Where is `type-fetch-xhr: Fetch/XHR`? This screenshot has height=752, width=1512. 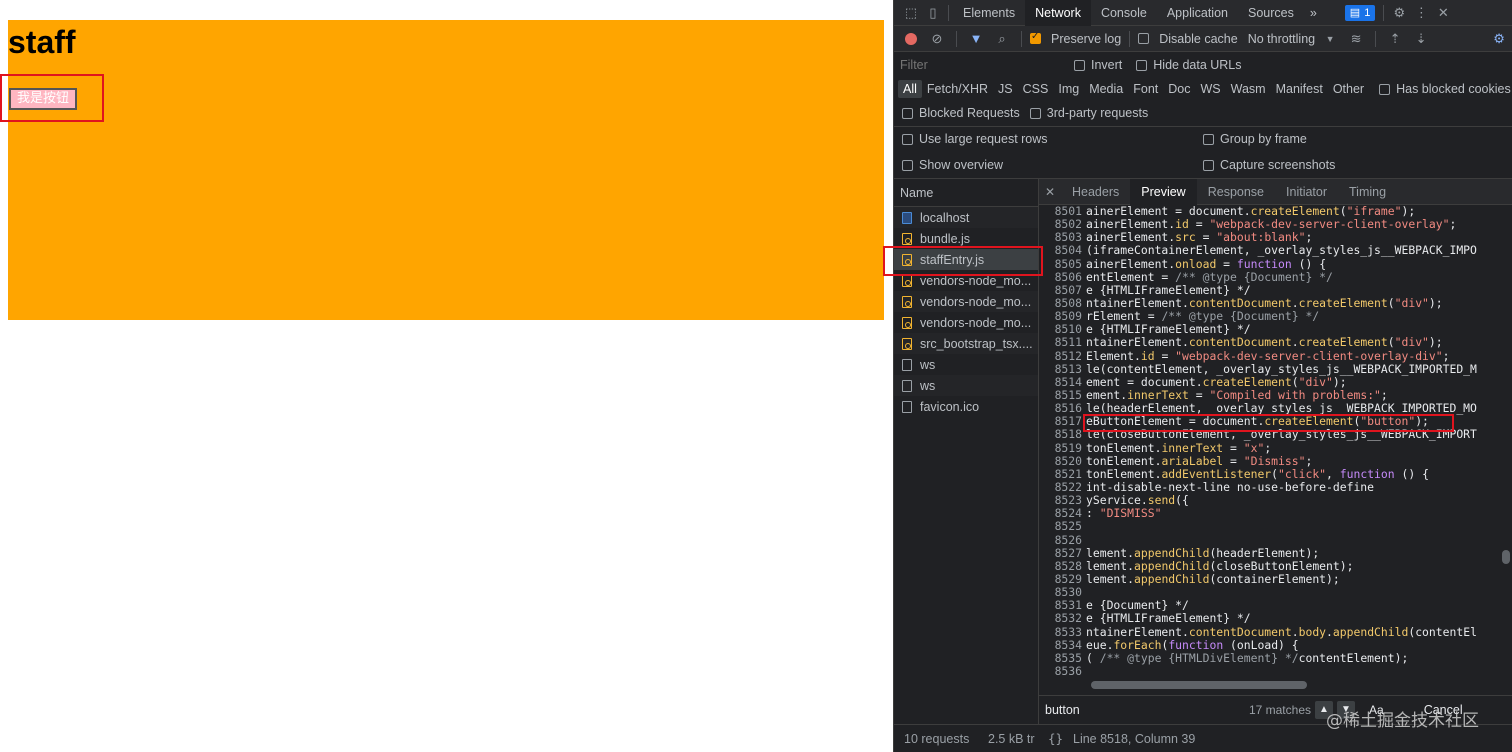 type-fetch-xhr: Fetch/XHR is located at coordinates (957, 89).